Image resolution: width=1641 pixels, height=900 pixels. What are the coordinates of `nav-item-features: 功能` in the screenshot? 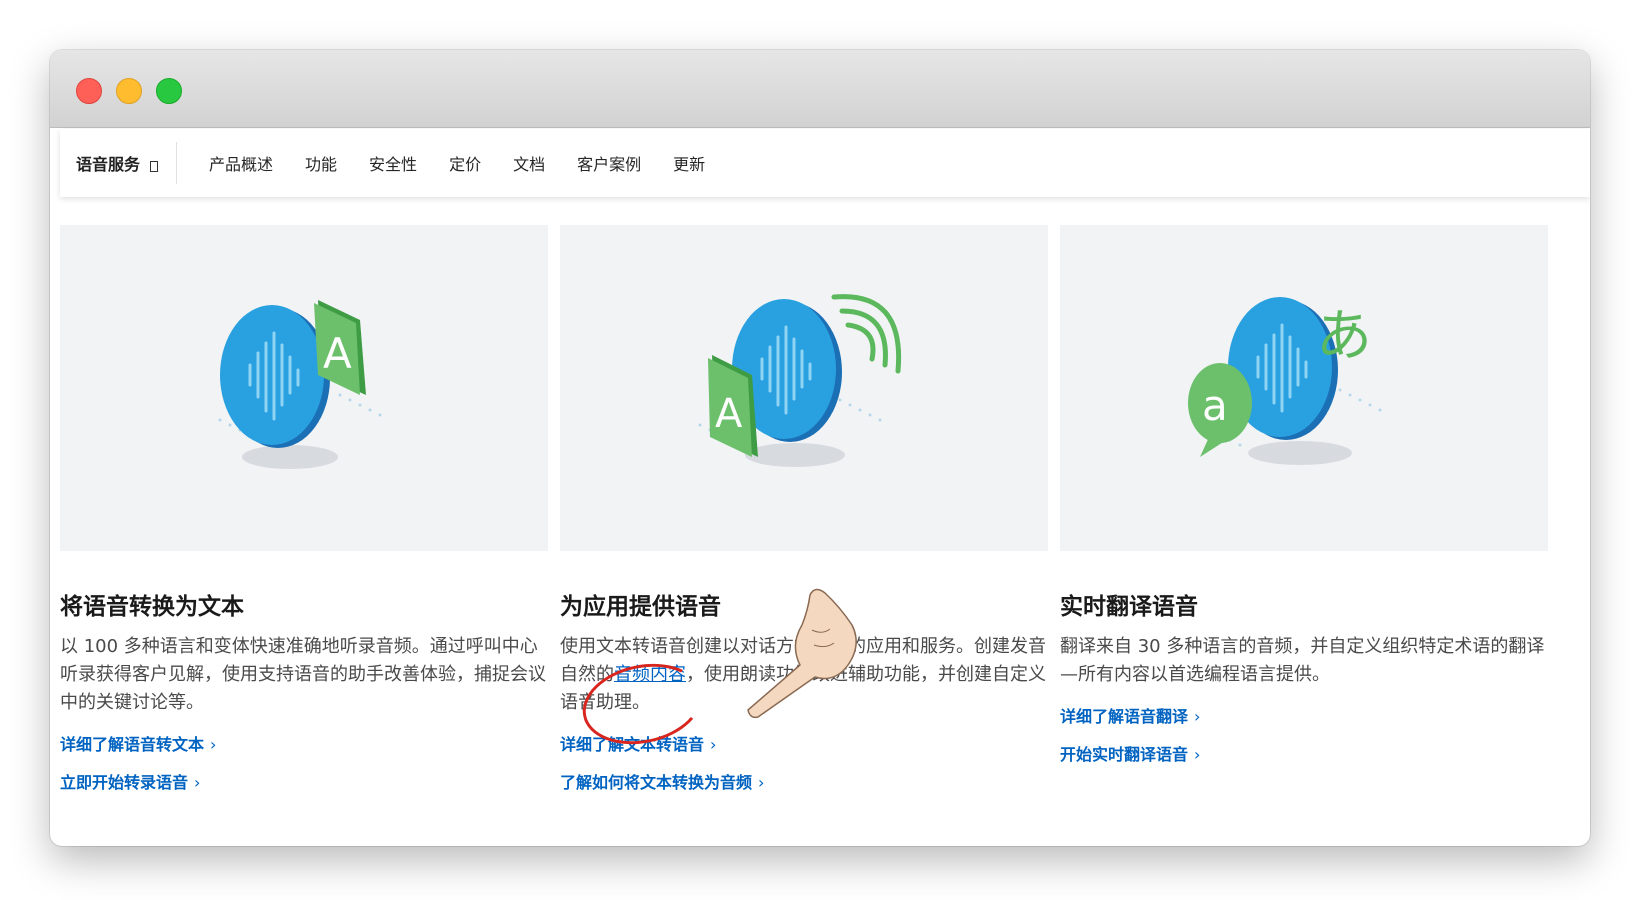 It's located at (321, 163).